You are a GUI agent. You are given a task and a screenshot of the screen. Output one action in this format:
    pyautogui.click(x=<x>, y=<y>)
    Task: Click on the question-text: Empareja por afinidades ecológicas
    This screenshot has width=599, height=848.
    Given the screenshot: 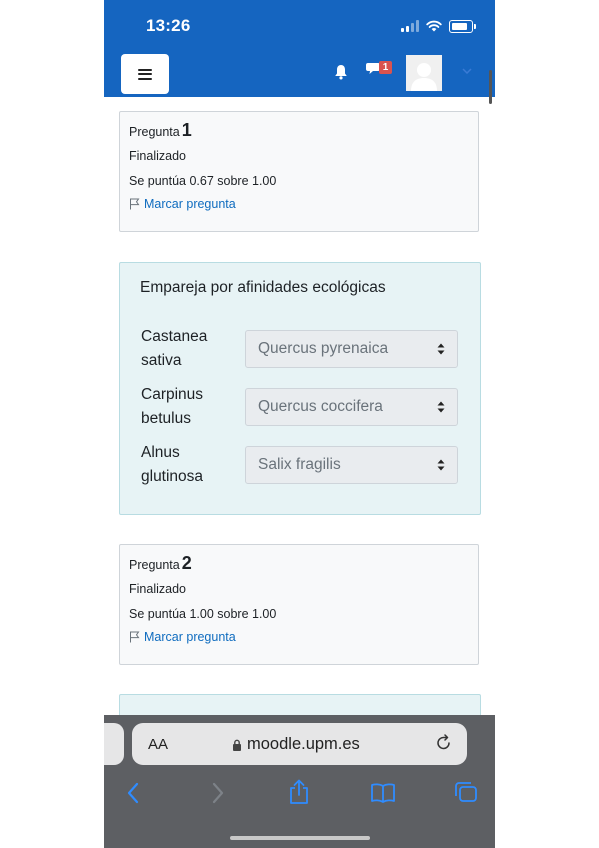 What is the action you would take?
    pyautogui.click(x=263, y=287)
    